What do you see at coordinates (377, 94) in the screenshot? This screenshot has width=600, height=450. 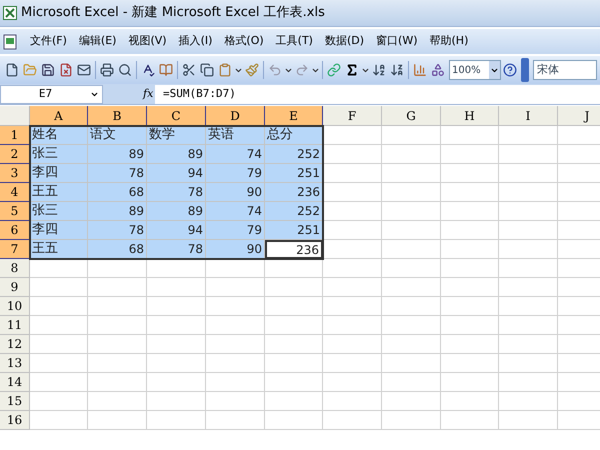 I see `formula-field: =SUM(B7:D7)` at bounding box center [377, 94].